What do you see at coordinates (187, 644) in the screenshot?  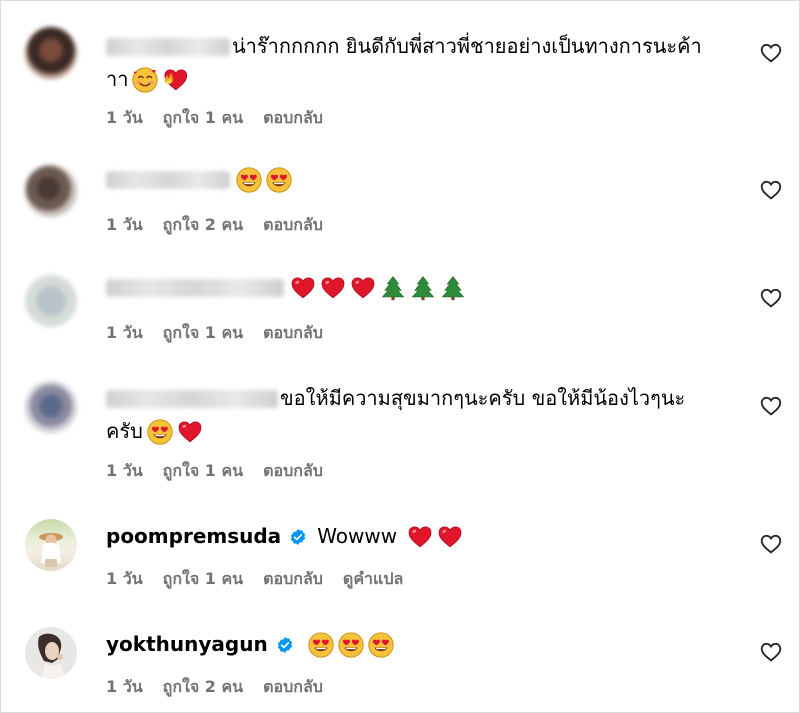 I see `username: yokthunyagun` at bounding box center [187, 644].